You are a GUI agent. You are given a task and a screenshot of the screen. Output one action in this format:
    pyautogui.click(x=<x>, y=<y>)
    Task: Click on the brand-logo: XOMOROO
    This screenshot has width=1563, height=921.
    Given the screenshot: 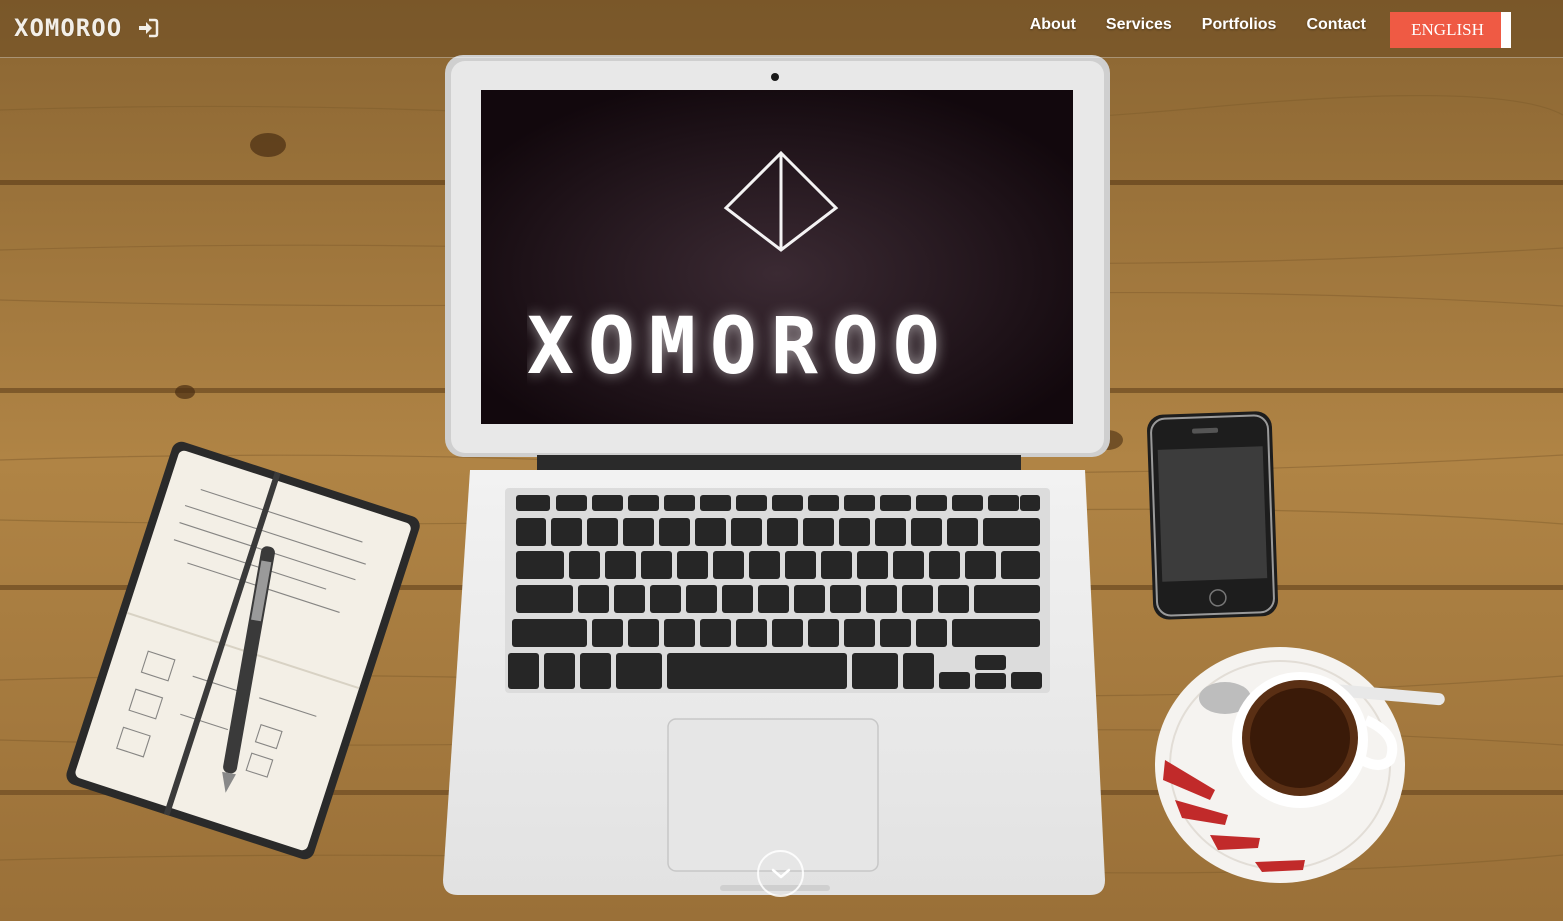 What is the action you would take?
    pyautogui.click(x=68, y=28)
    